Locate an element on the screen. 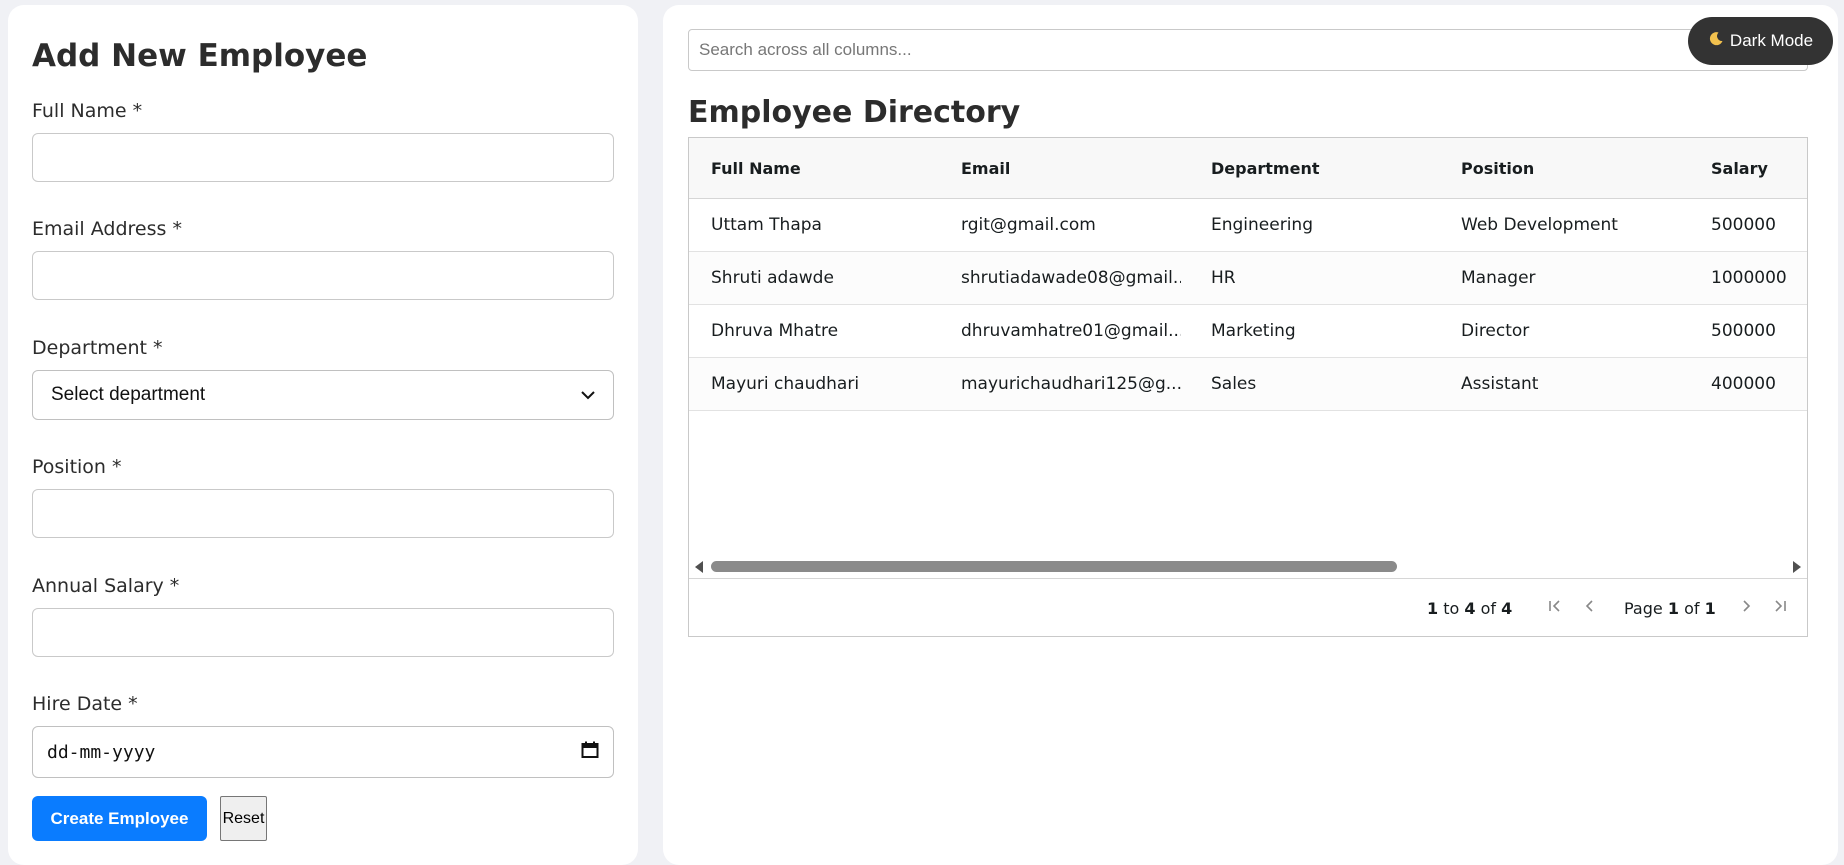 The image size is (1844, 865). department-label: Department * is located at coordinates (97, 348).